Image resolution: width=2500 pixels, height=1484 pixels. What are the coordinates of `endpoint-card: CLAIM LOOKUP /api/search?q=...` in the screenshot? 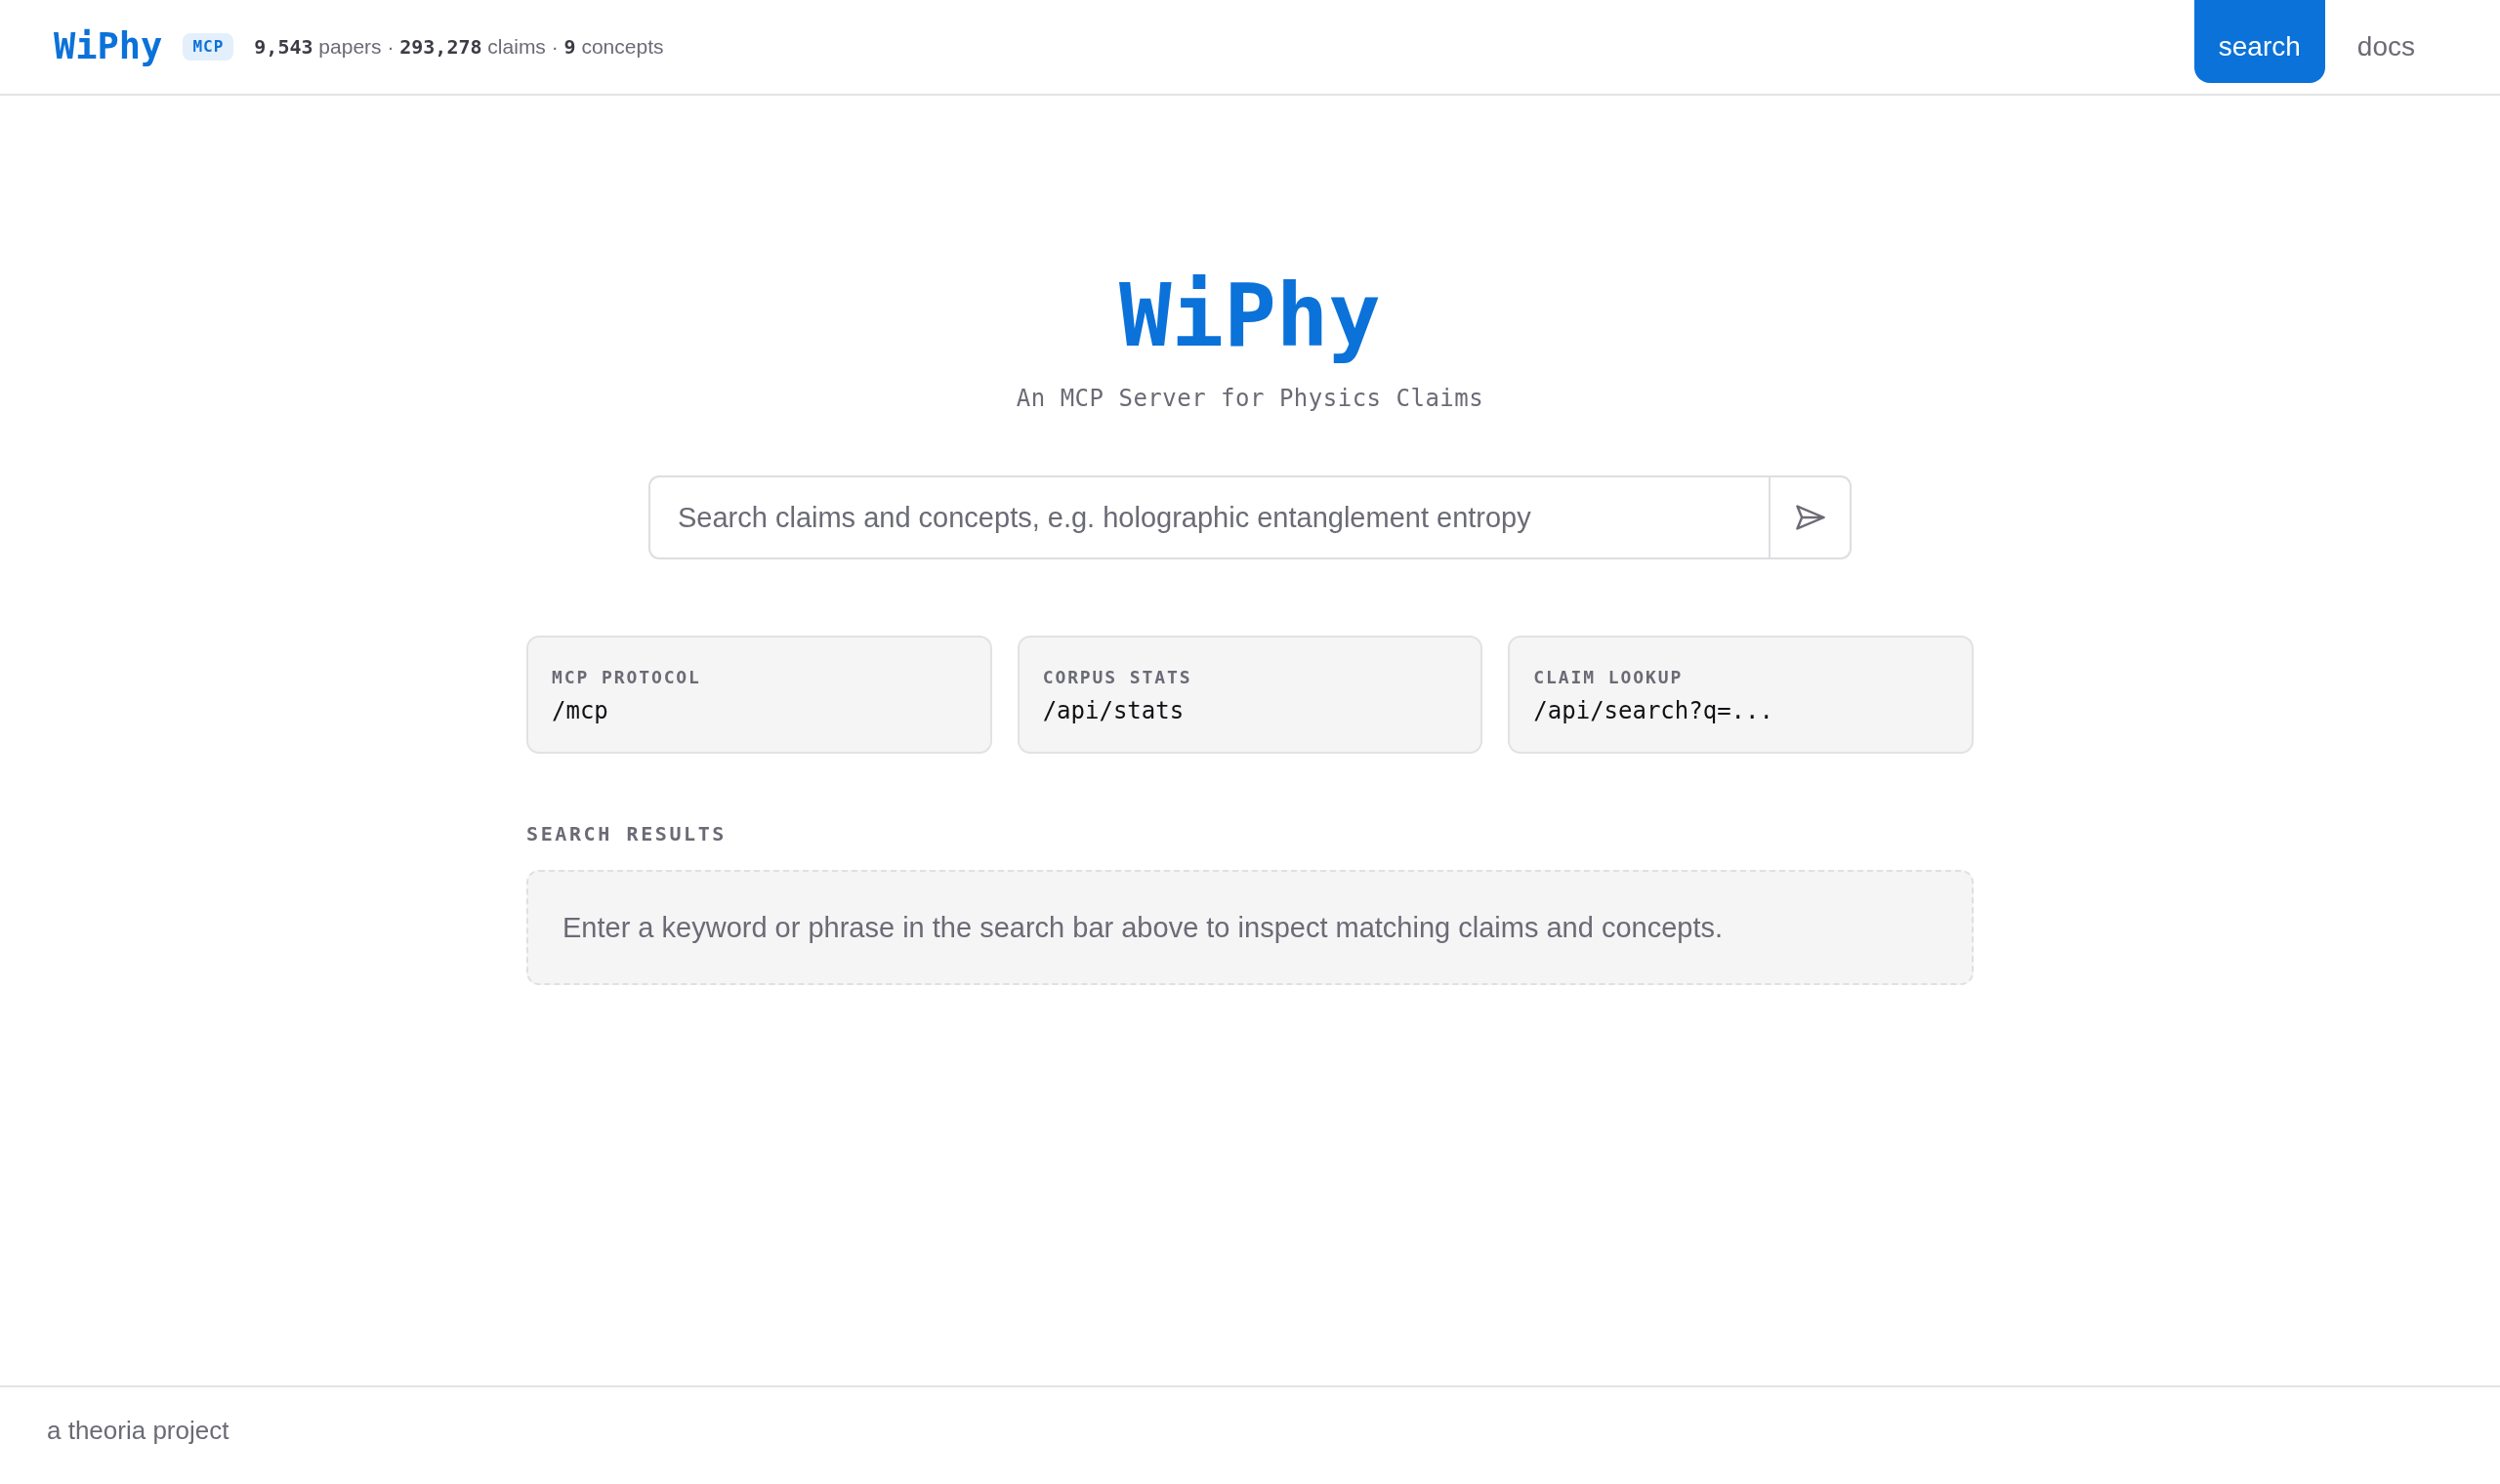 It's located at (1741, 695).